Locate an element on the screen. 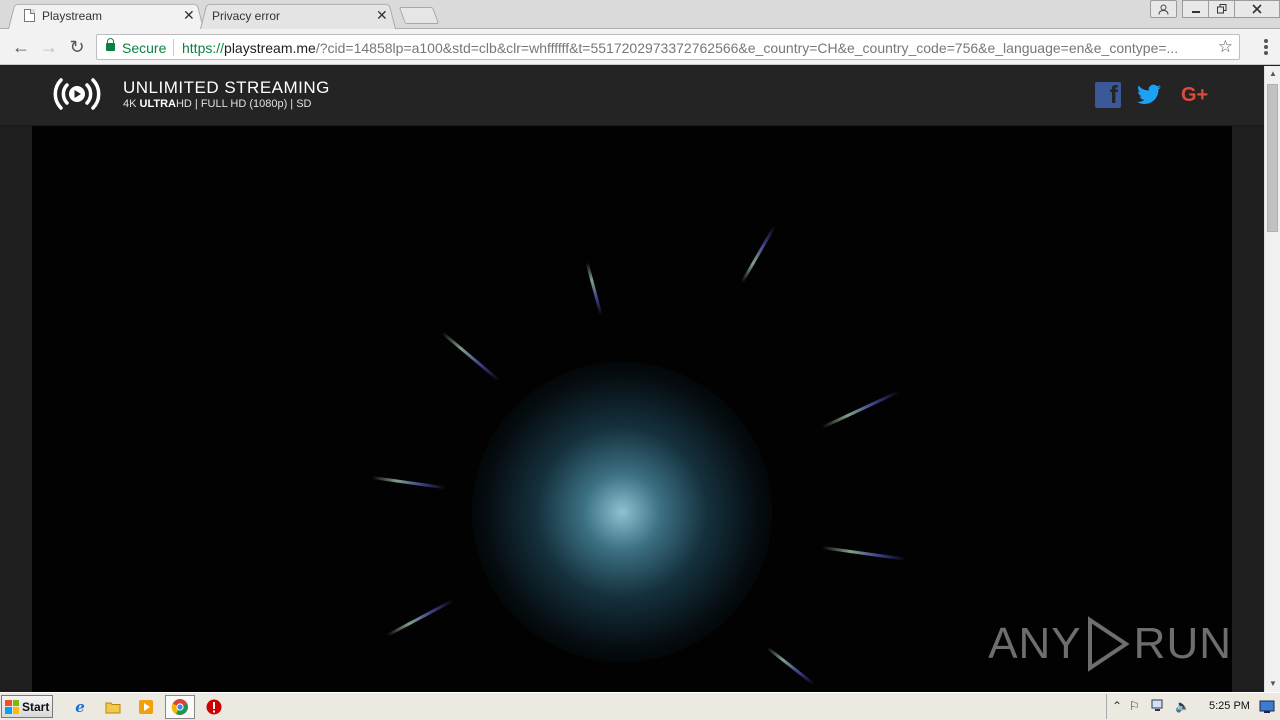  tab-label: Privacy error is located at coordinates (246, 16).